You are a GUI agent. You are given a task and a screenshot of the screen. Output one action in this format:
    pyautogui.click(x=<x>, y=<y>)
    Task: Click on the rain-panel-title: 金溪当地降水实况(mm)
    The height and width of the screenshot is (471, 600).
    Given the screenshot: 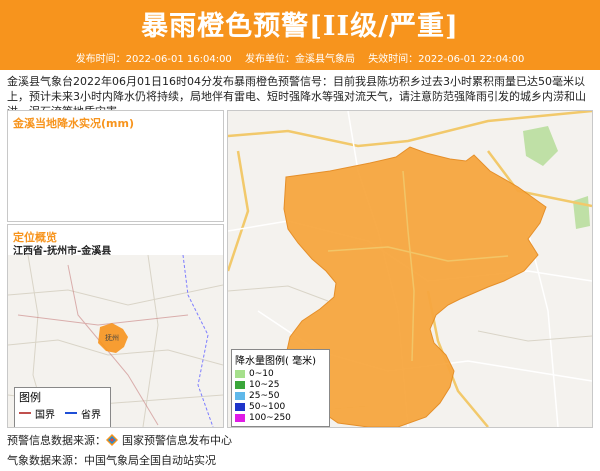 What is the action you would take?
    pyautogui.click(x=73, y=123)
    